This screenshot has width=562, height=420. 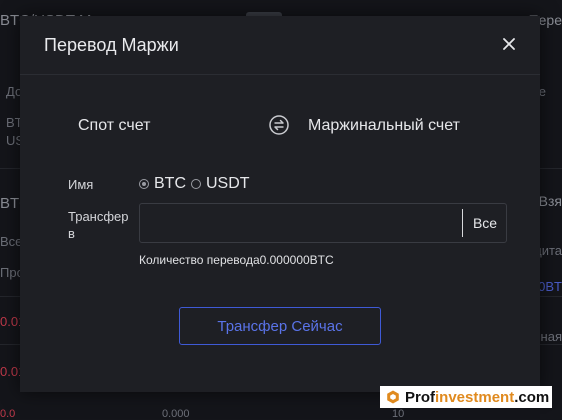 What do you see at coordinates (236, 260) in the screenshot?
I see `transfer-amount-hint: Количество перевода0.000000BTC` at bounding box center [236, 260].